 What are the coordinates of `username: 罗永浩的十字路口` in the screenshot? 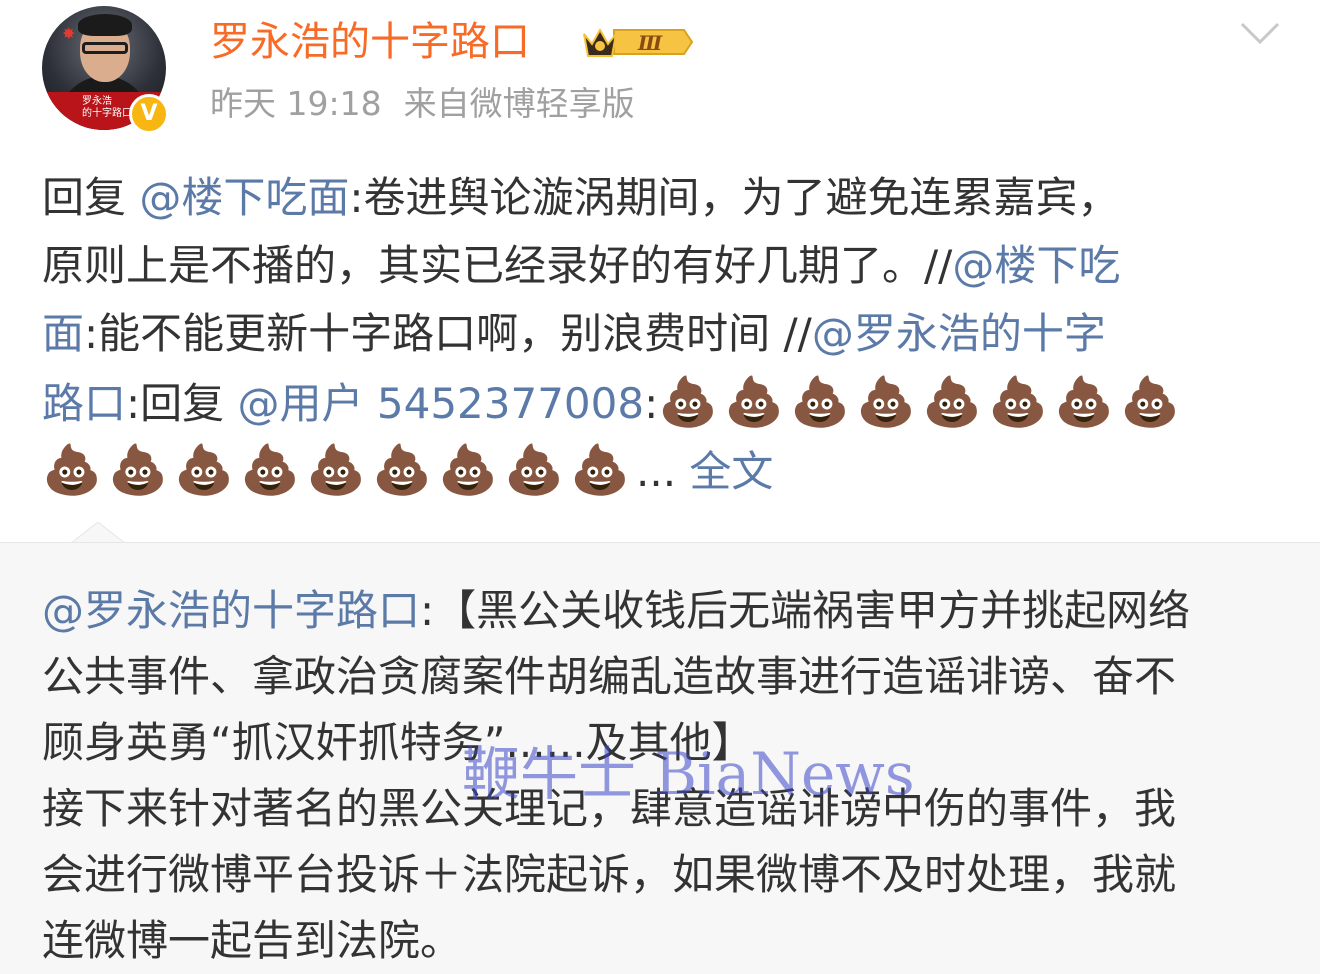 It's located at (370, 42).